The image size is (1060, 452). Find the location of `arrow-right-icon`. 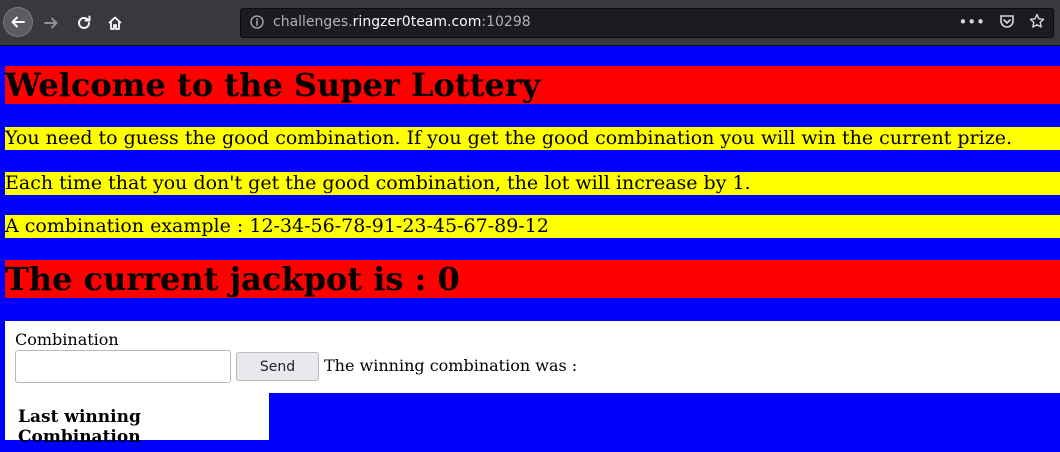

arrow-right-icon is located at coordinates (51, 23).